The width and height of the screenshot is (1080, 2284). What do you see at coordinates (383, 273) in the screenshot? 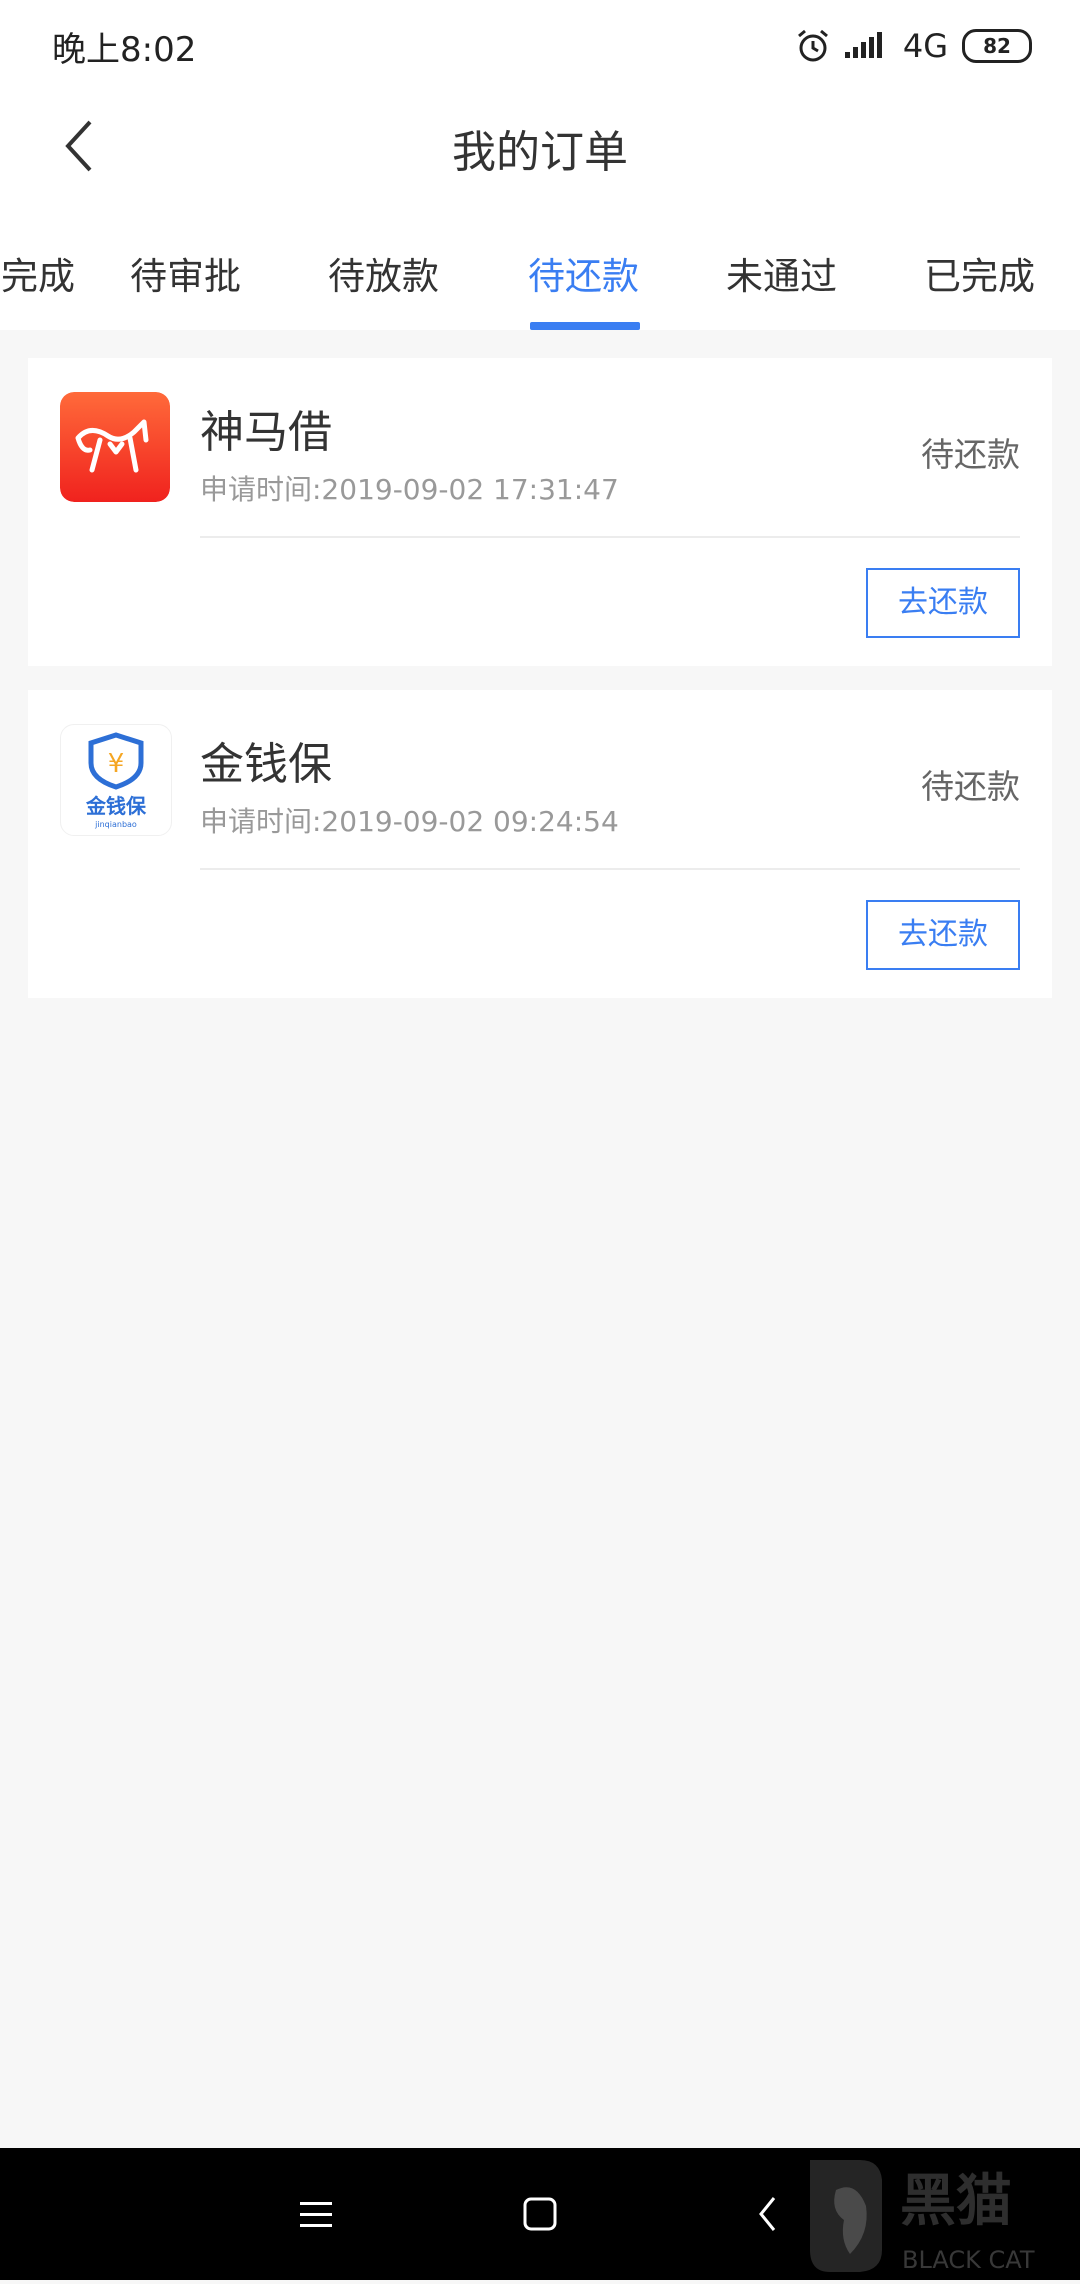
I see `tab-pending-disbursement: 待放款` at bounding box center [383, 273].